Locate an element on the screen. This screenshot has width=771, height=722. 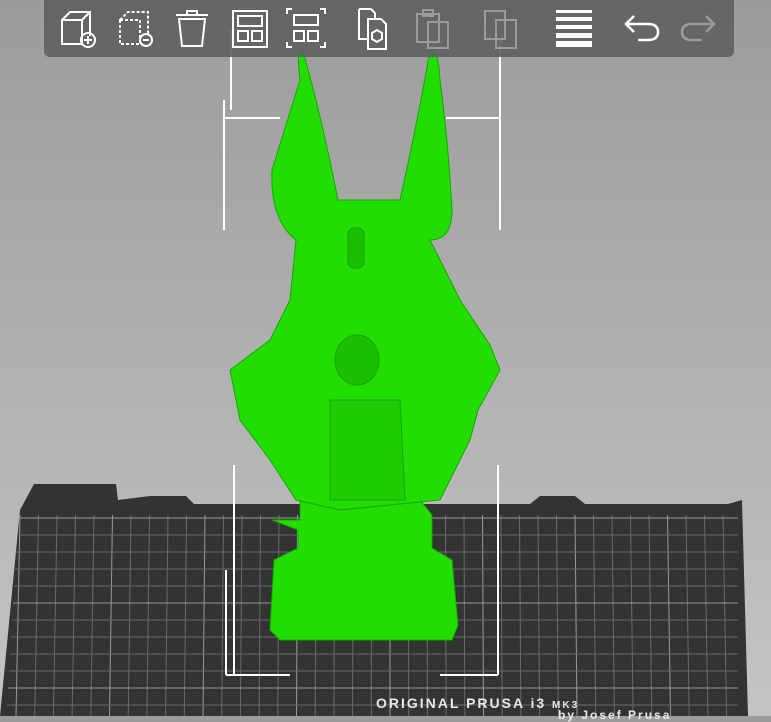
paste-icon is located at coordinates (434, 28).